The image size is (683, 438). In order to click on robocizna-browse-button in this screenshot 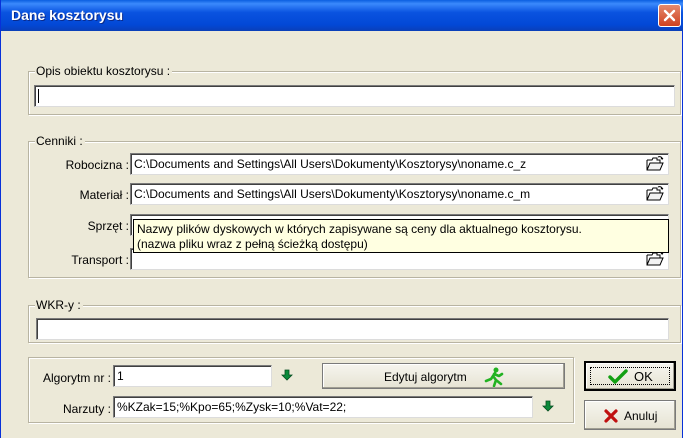, I will do `click(655, 164)`.